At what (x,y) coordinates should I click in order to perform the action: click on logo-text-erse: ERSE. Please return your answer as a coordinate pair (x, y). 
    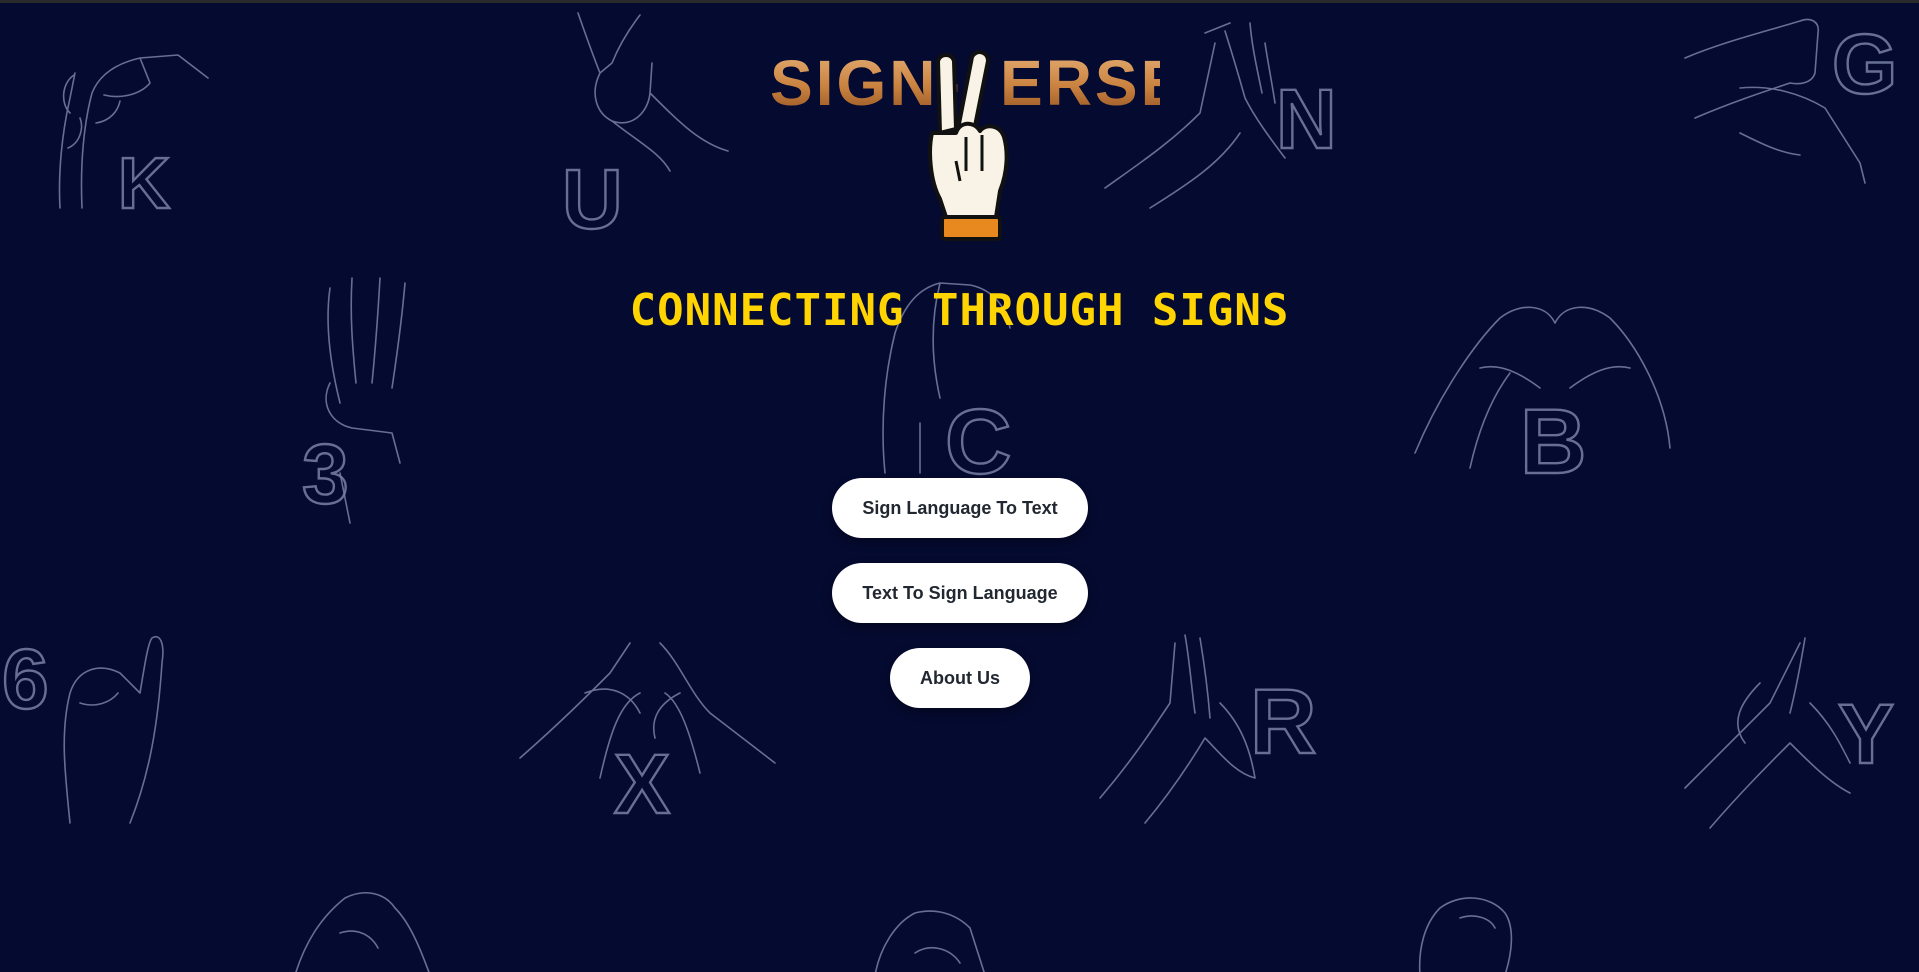
    Looking at the image, I should click on (1080, 83).